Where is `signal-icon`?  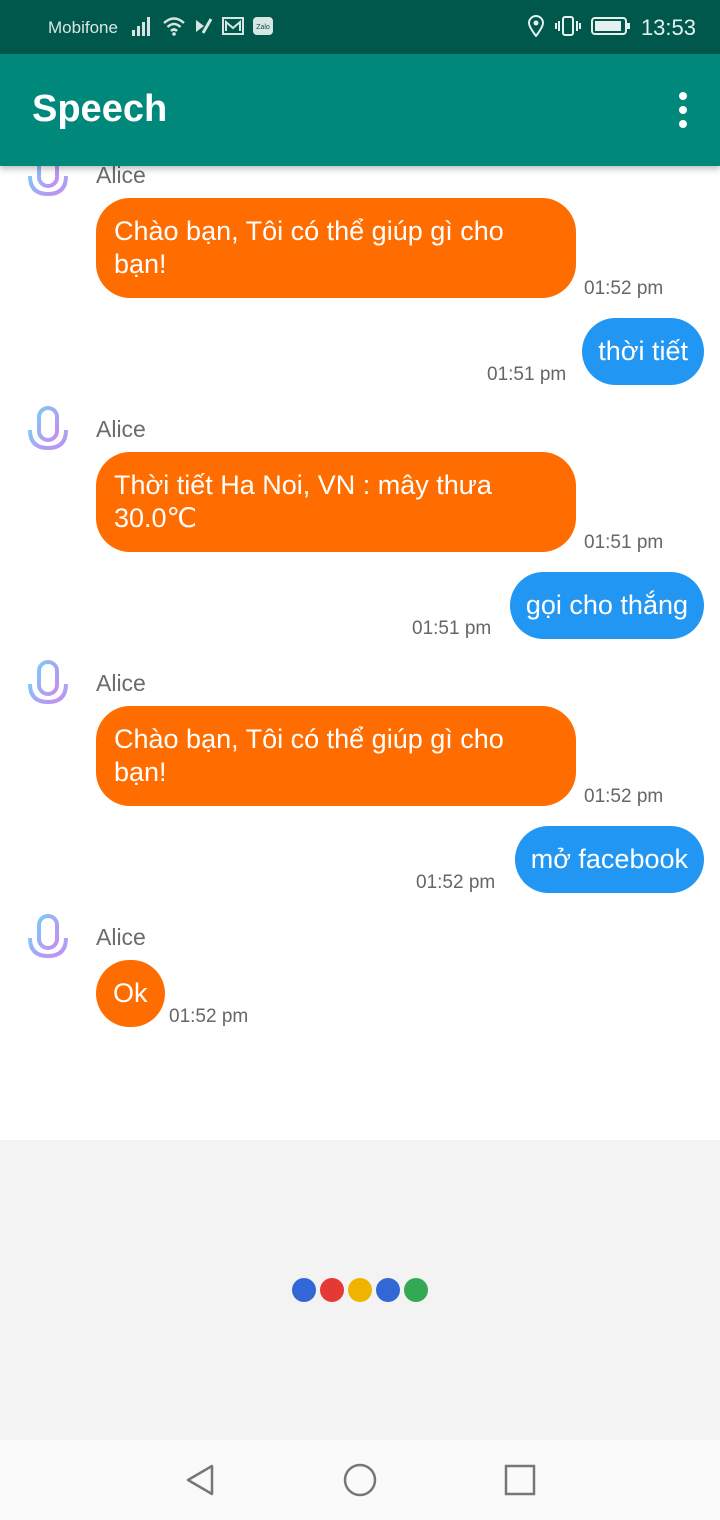 signal-icon is located at coordinates (142, 28).